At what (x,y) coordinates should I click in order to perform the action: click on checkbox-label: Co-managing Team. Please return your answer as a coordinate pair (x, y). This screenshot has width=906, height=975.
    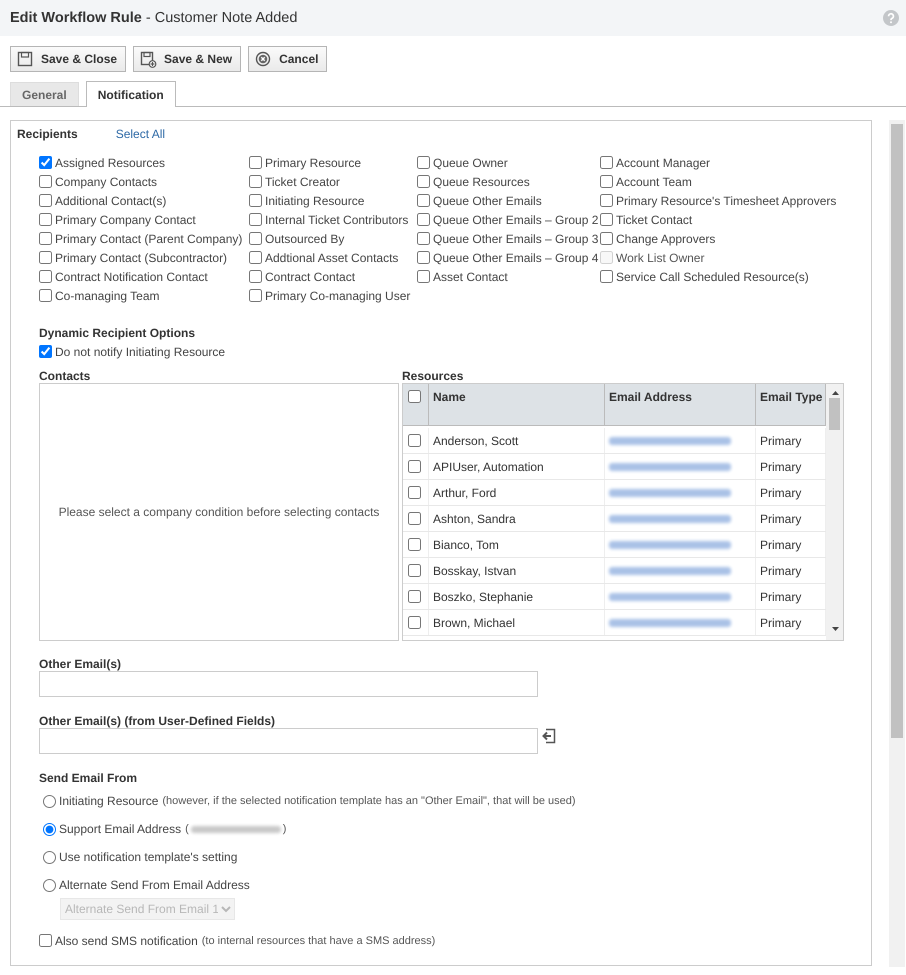
    Looking at the image, I should click on (107, 295).